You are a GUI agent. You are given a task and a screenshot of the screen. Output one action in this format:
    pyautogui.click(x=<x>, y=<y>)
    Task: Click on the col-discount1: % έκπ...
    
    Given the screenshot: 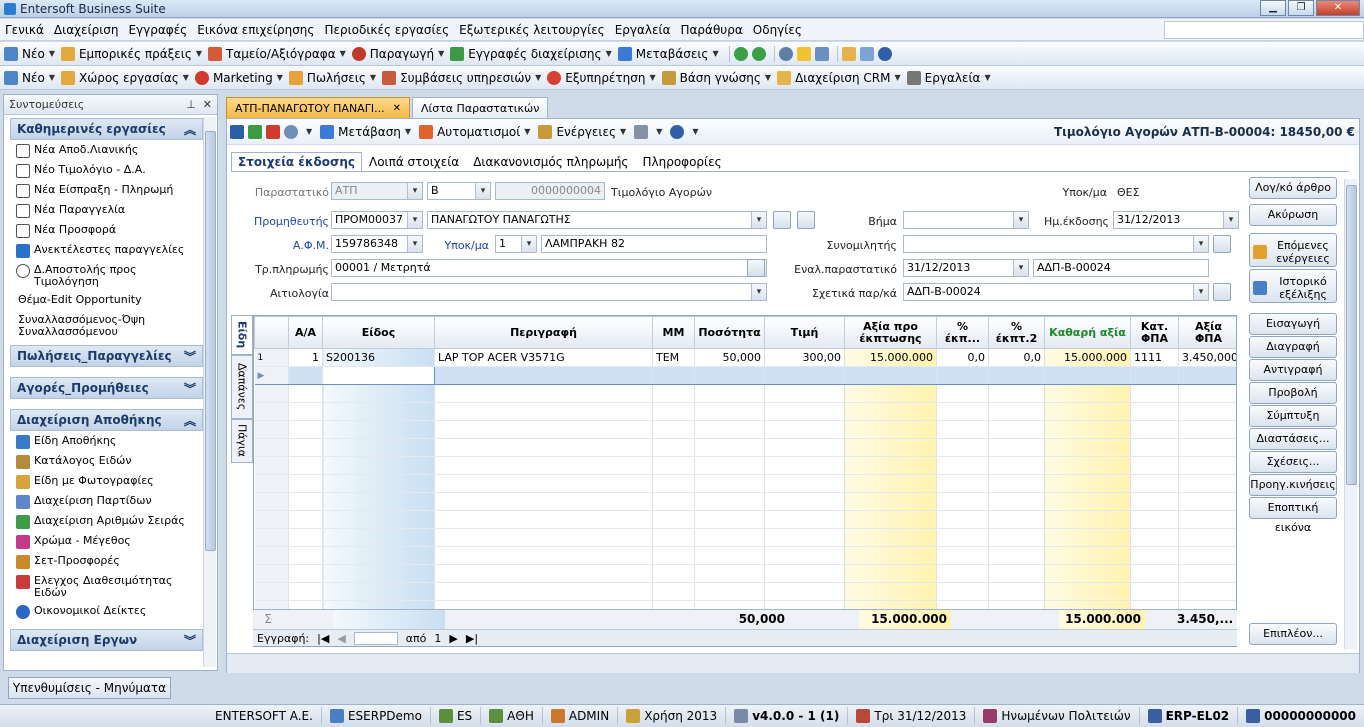 What is the action you would take?
    pyautogui.click(x=962, y=332)
    